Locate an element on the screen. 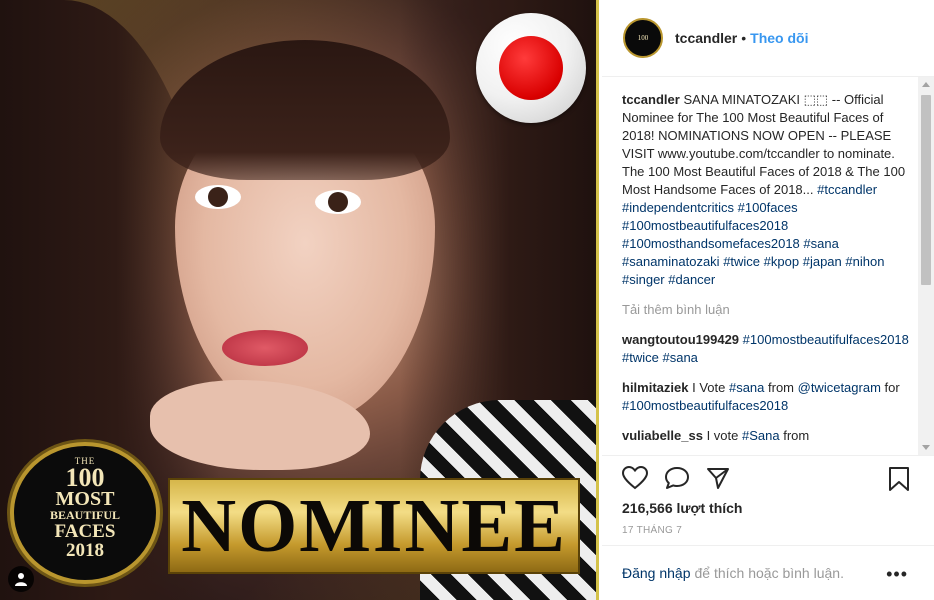 This screenshot has height=600, width=934. likes-count: 216,566 lượt thích is located at coordinates (682, 508).